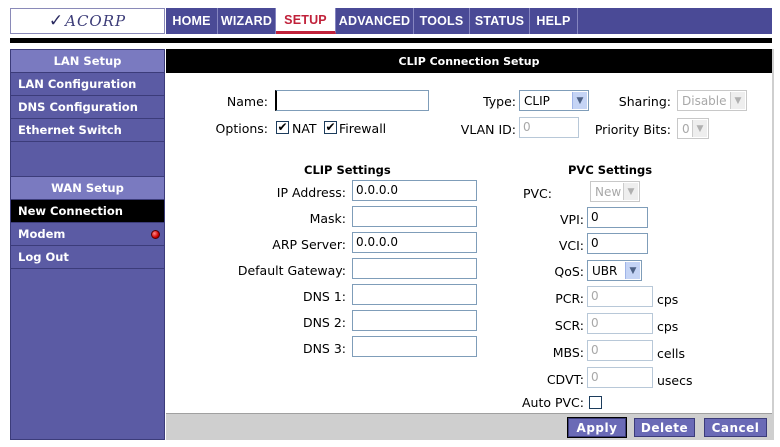 This screenshot has width=780, height=447. I want to click on priority-bits-select: 0 ▼, so click(693, 128).